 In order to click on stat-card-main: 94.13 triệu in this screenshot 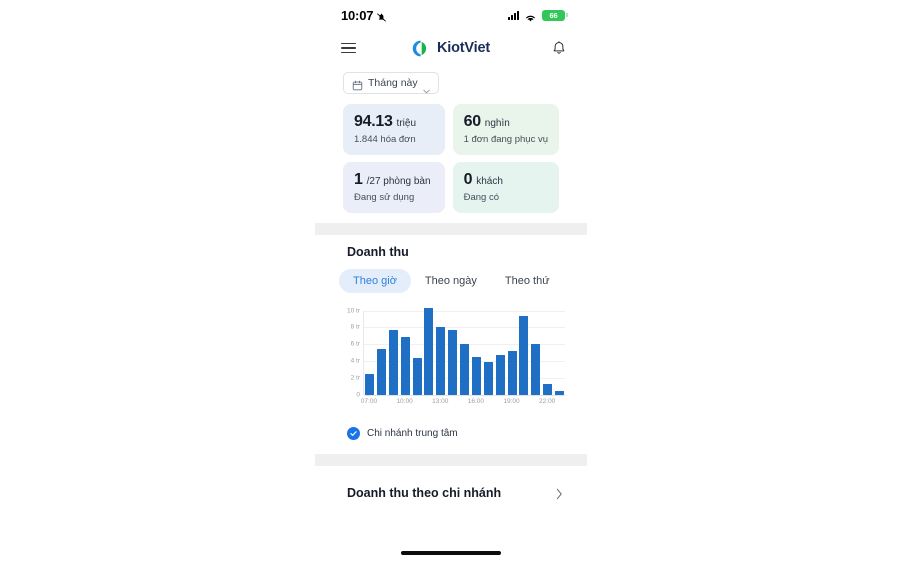, I will do `click(394, 122)`.